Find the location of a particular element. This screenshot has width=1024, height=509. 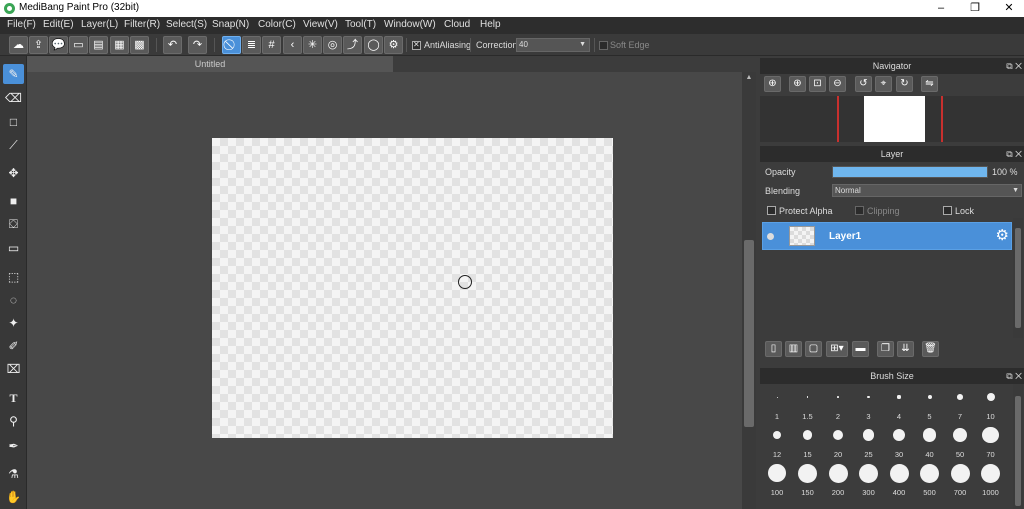

fit-screen-icon: ⊡ is located at coordinates (817, 84).